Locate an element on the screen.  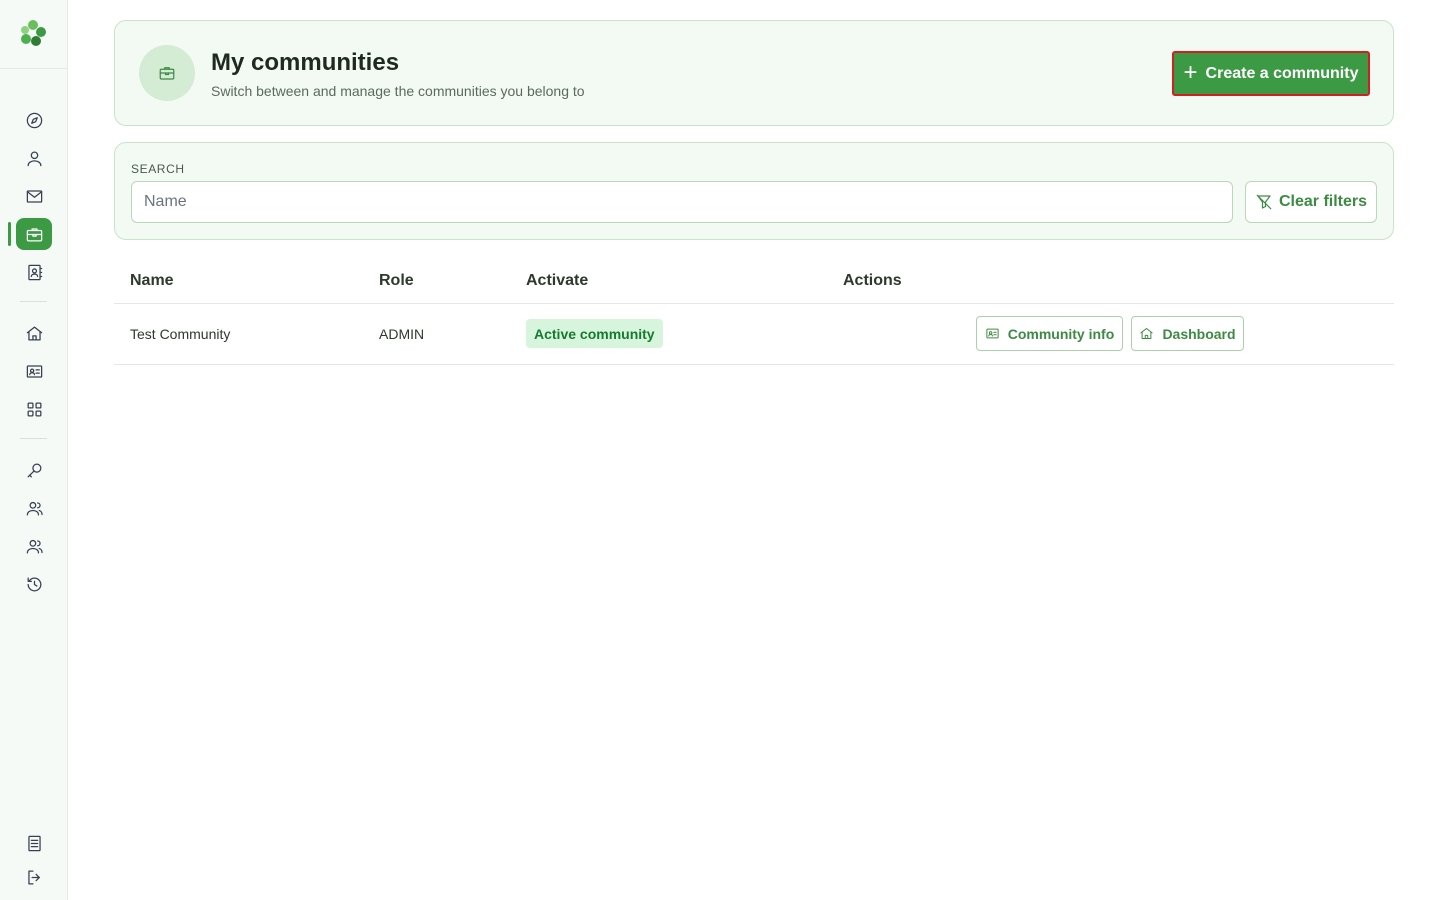
create-community-label: Create a community is located at coordinates (1282, 73).